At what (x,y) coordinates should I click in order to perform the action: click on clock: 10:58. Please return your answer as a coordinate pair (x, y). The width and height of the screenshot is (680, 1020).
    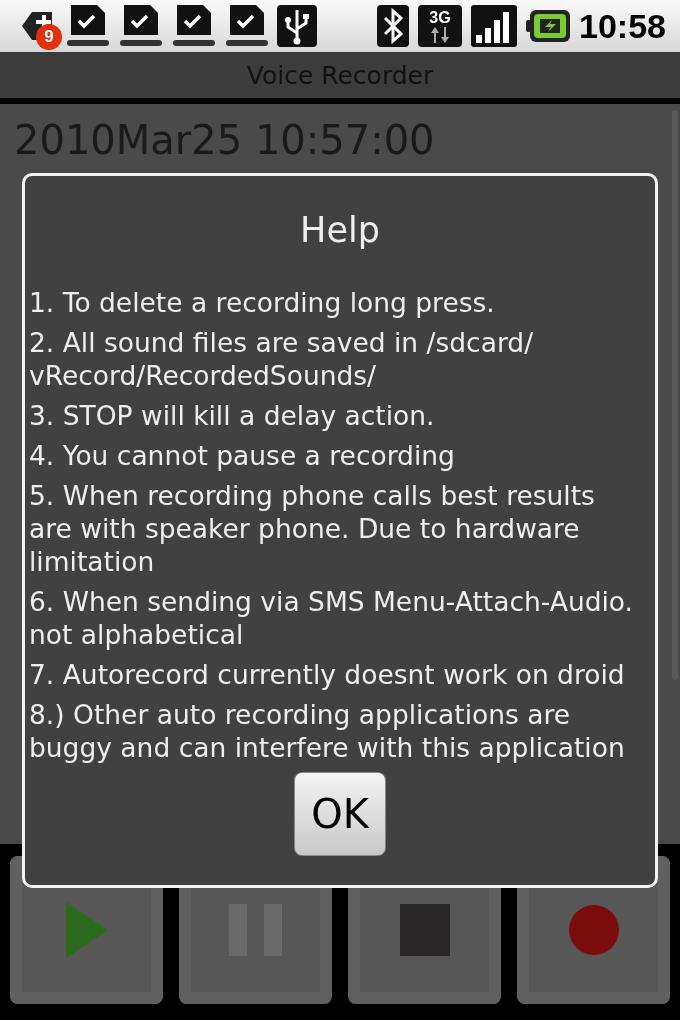
    Looking at the image, I should click on (622, 26).